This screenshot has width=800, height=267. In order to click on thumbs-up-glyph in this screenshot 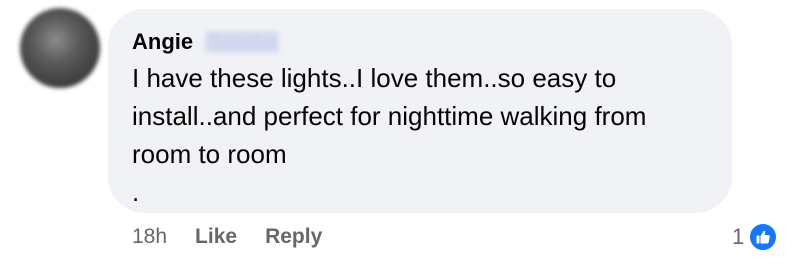, I will do `click(763, 237)`.